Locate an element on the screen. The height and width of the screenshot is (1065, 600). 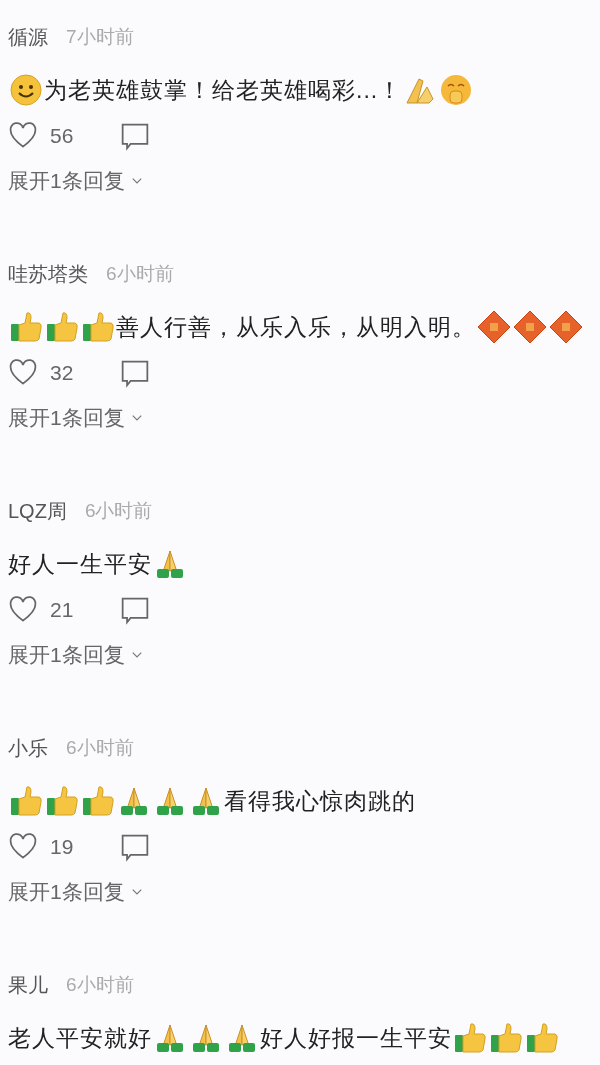
comment-text: 老人平安就好 is located at coordinates (80, 1038).